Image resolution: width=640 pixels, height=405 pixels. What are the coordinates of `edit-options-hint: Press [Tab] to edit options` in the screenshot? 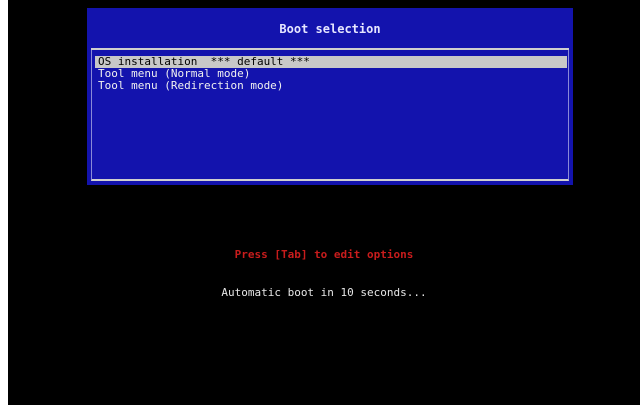 It's located at (324, 254).